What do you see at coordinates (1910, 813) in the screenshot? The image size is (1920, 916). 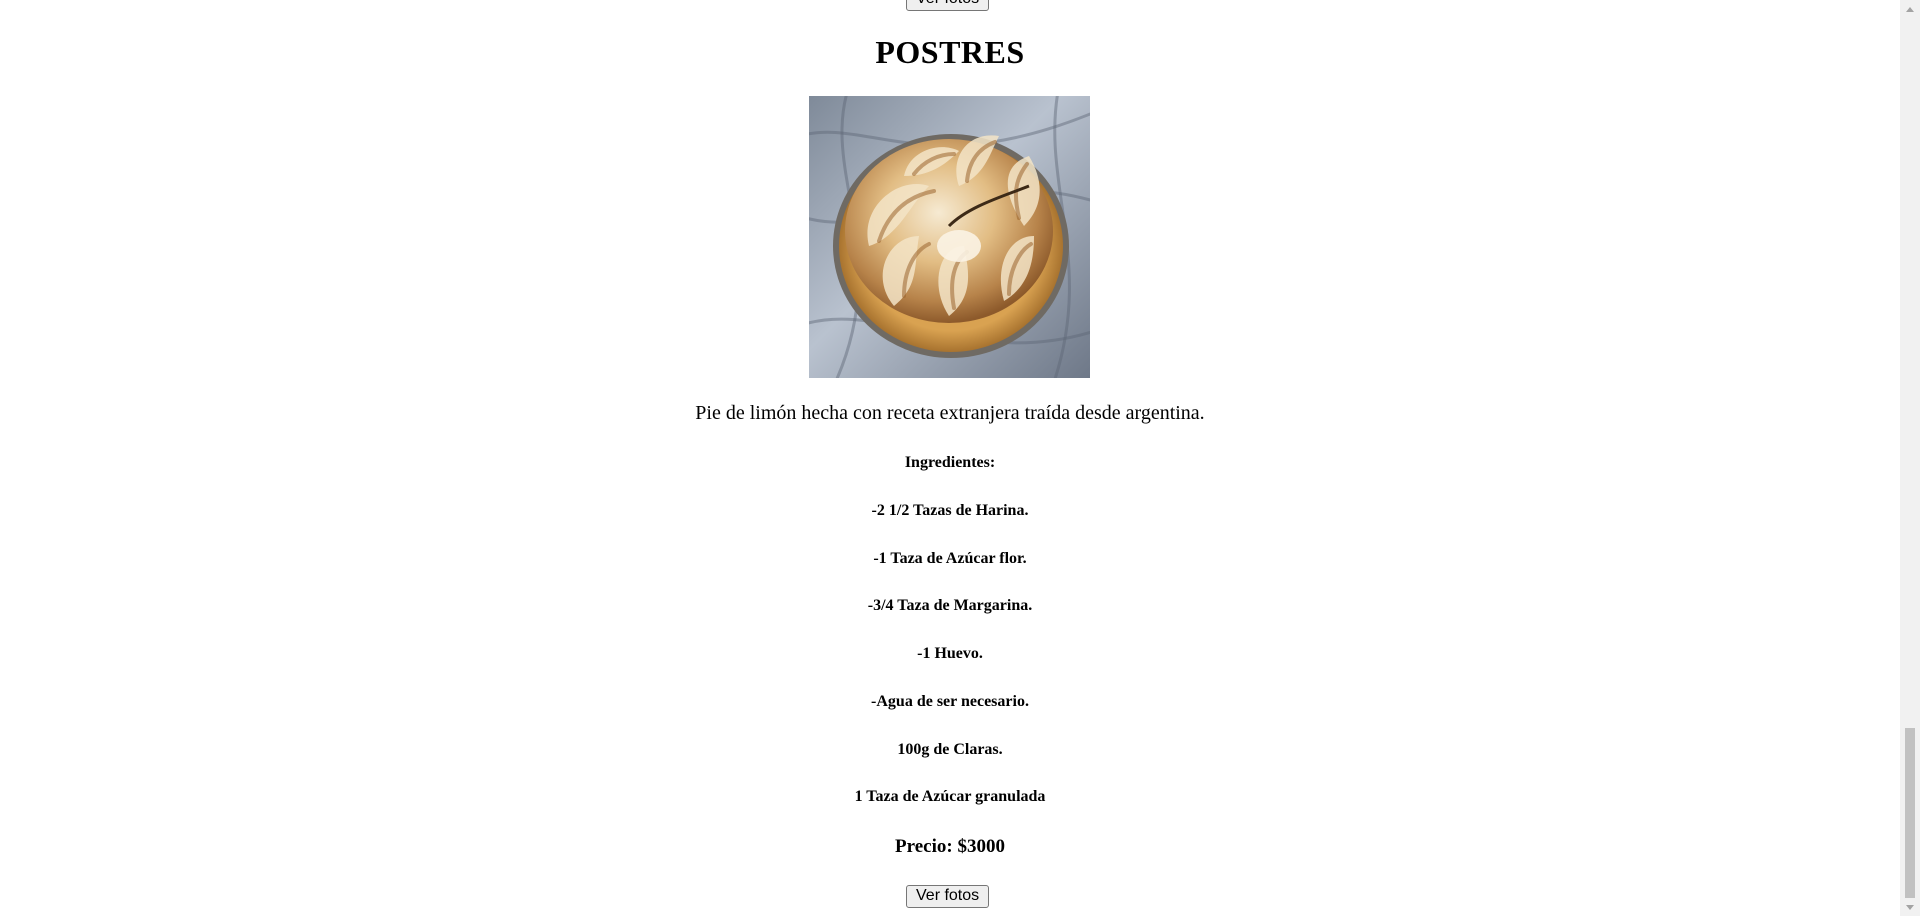 I see `scrollbar-thumb` at bounding box center [1910, 813].